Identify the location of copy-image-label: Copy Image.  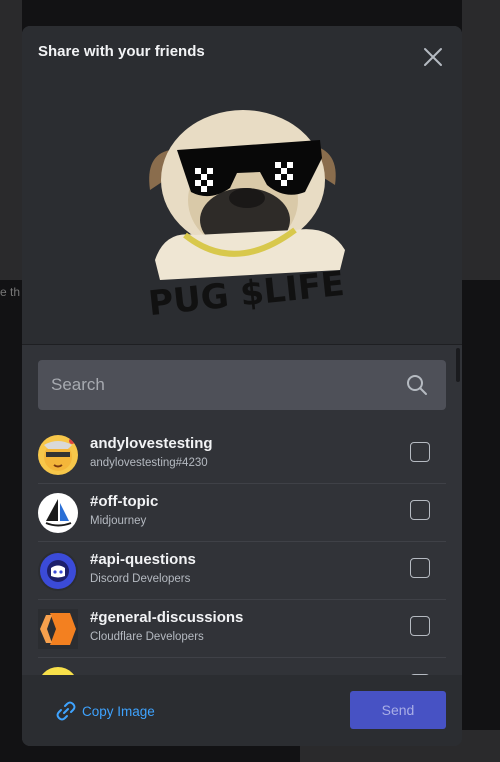
(118, 711).